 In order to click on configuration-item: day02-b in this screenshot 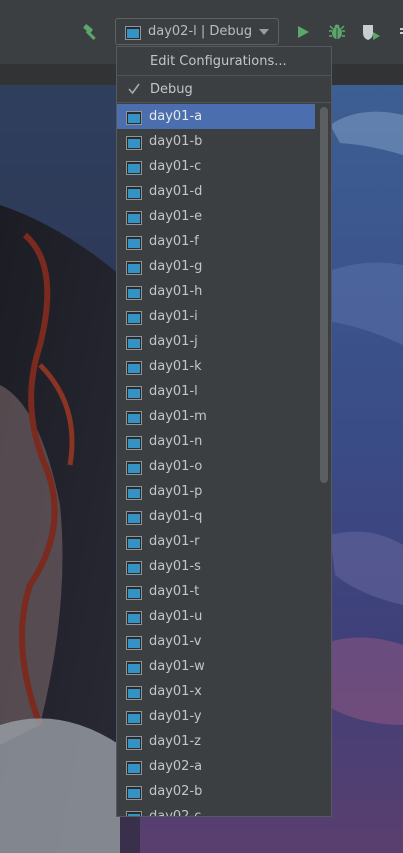, I will do `click(216, 791)`.